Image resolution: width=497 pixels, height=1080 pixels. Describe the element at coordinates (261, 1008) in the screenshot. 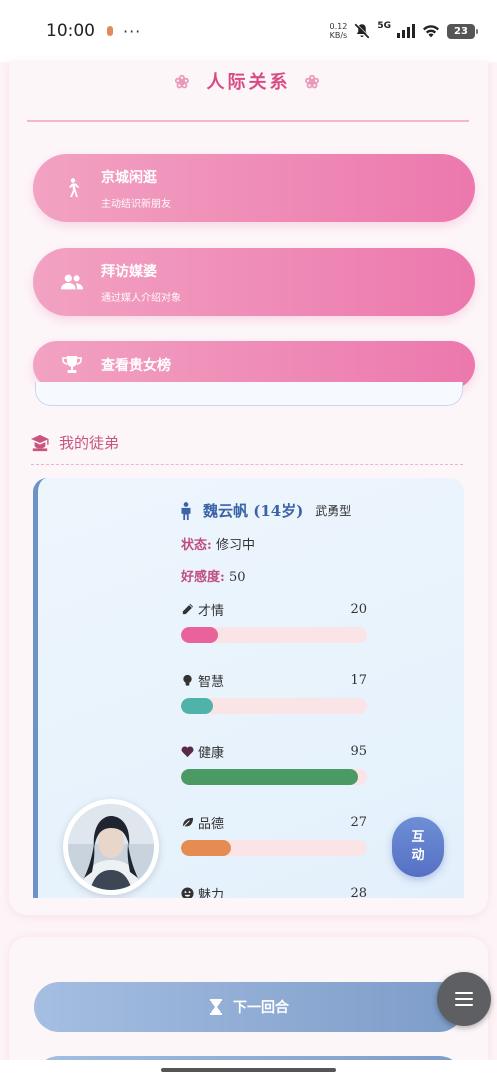

I see `next-round-label: 下一回合` at that location.